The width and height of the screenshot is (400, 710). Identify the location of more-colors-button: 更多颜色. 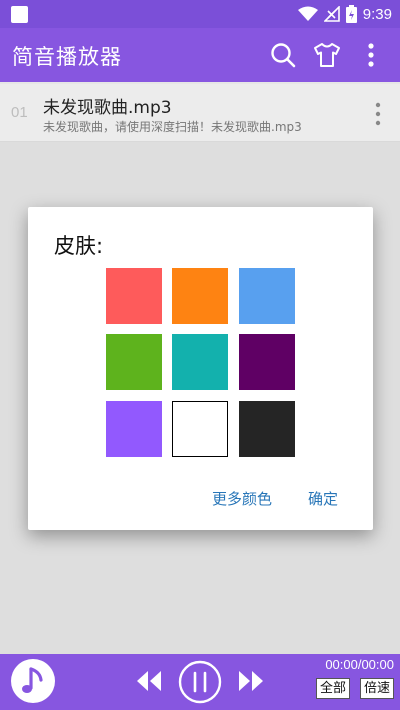
(242, 498).